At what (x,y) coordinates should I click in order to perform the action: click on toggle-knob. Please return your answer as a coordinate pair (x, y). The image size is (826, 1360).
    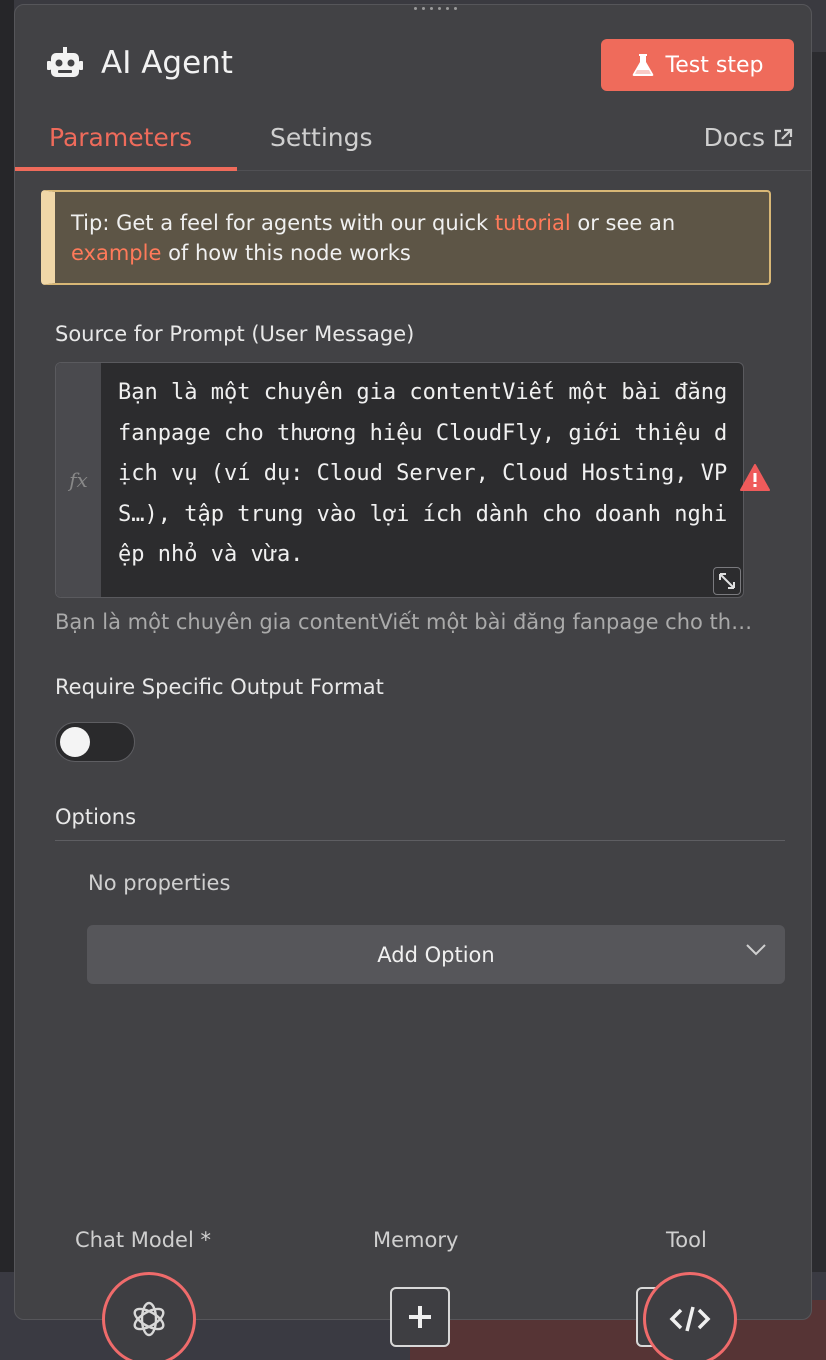
    Looking at the image, I should click on (75, 742).